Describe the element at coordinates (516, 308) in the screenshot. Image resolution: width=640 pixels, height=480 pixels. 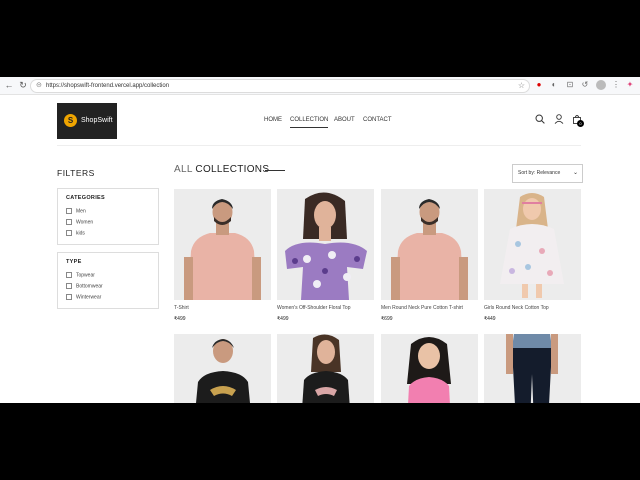
I see `product-name: Girls Round Neck Cotton Top` at that location.